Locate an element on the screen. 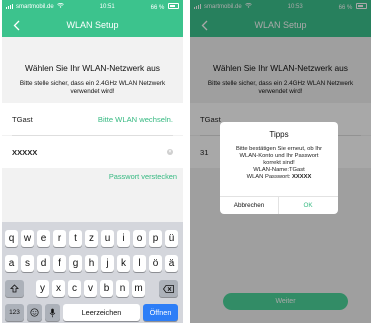 This screenshot has height=323, width=371. key-t: t is located at coordinates (75, 238).